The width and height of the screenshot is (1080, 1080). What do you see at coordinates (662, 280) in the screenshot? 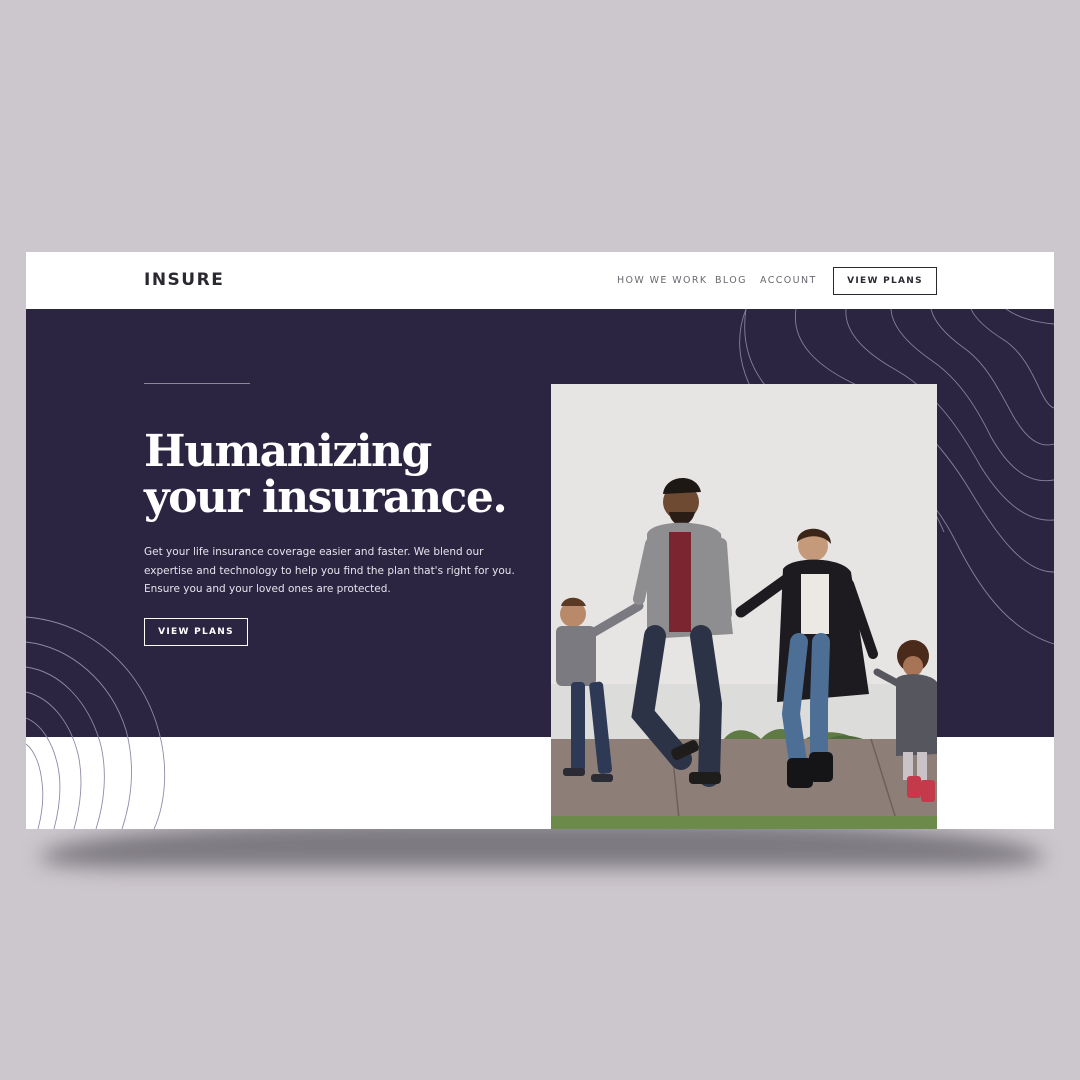
I see `nav-link-how-we-work: HOW WE WORK` at bounding box center [662, 280].